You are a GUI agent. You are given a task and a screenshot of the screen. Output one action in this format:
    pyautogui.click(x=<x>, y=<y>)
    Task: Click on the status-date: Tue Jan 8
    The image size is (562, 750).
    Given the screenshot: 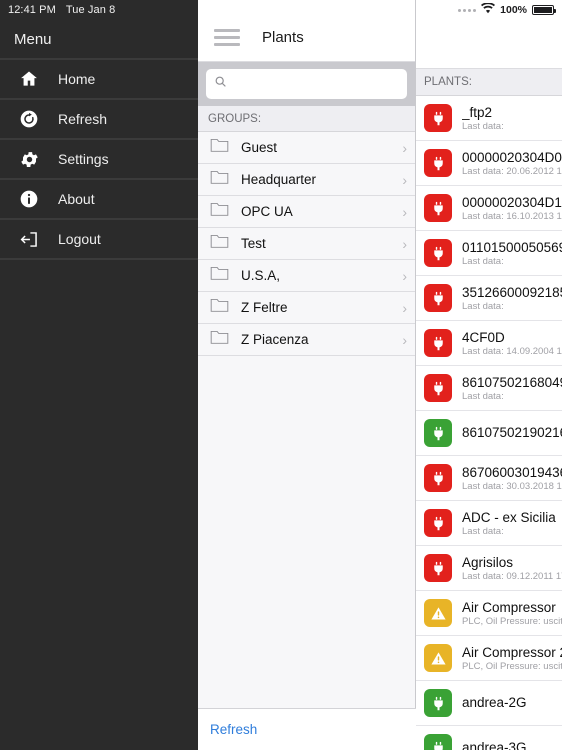 What is the action you would take?
    pyautogui.click(x=90, y=10)
    